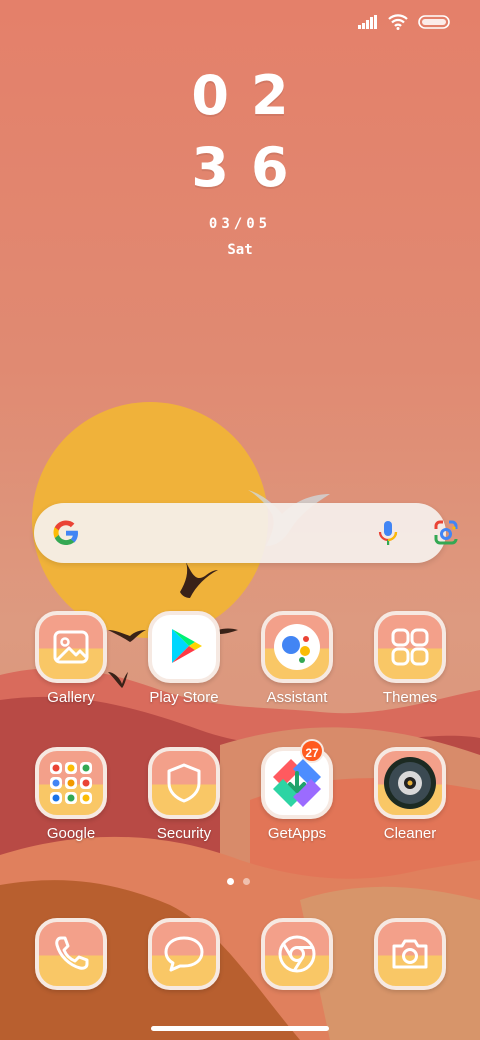  What do you see at coordinates (71, 783) in the screenshot?
I see `google-folder-icon` at bounding box center [71, 783].